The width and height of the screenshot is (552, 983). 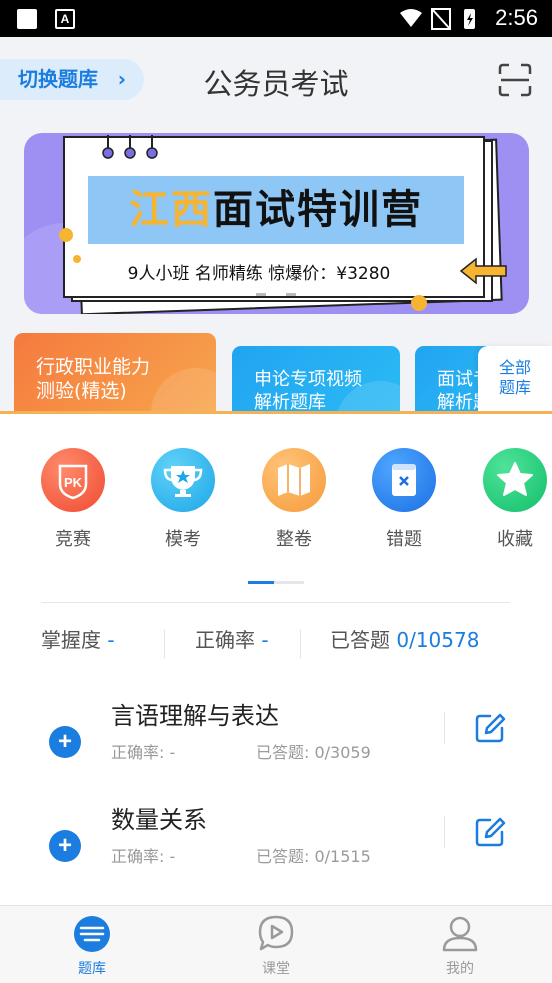 What do you see at coordinates (460, 934) in the screenshot?
I see `user-icon` at bounding box center [460, 934].